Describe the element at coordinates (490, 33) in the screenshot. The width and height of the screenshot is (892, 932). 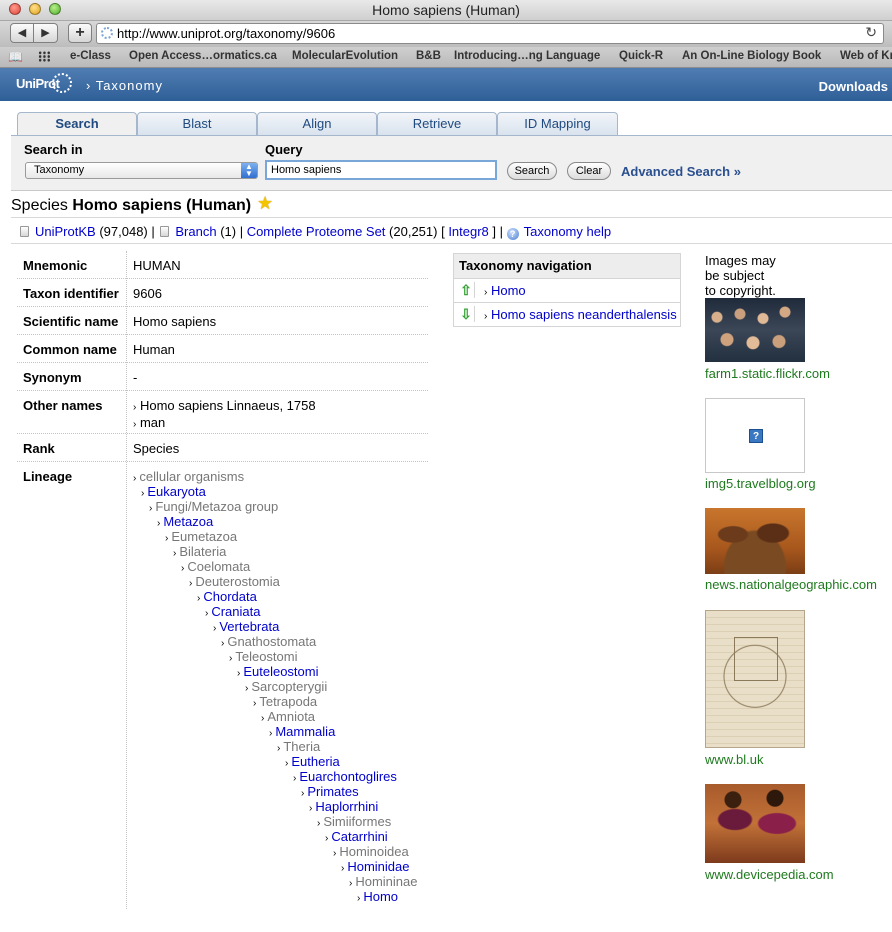
I see `url-bar: http://www.uniprot.org/taxonomy/9606 ↻` at that location.